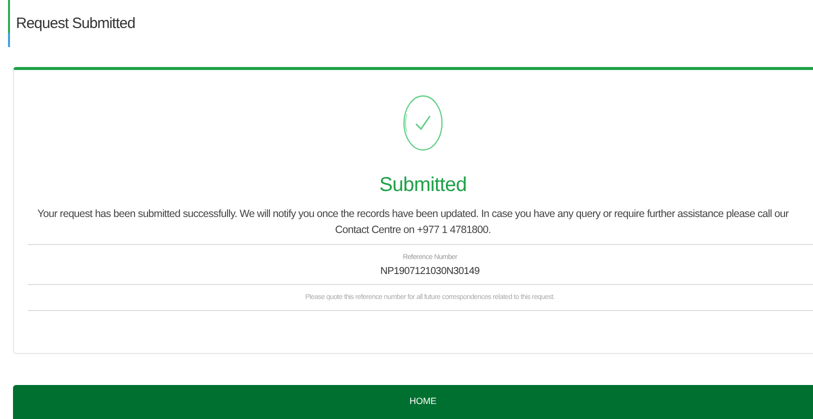 The height and width of the screenshot is (419, 813). Describe the element at coordinates (423, 185) in the screenshot. I see `status-heading: Submitted` at that location.